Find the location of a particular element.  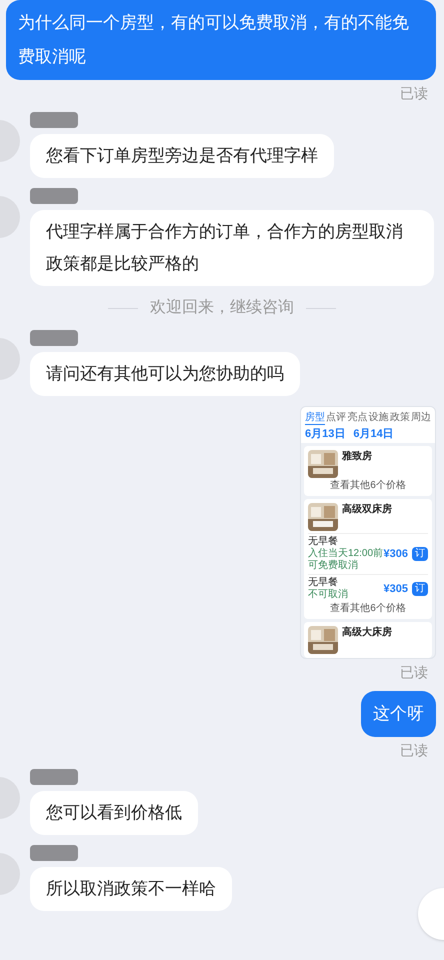

message-bubble: 您可以看到价格低 is located at coordinates (114, 813).